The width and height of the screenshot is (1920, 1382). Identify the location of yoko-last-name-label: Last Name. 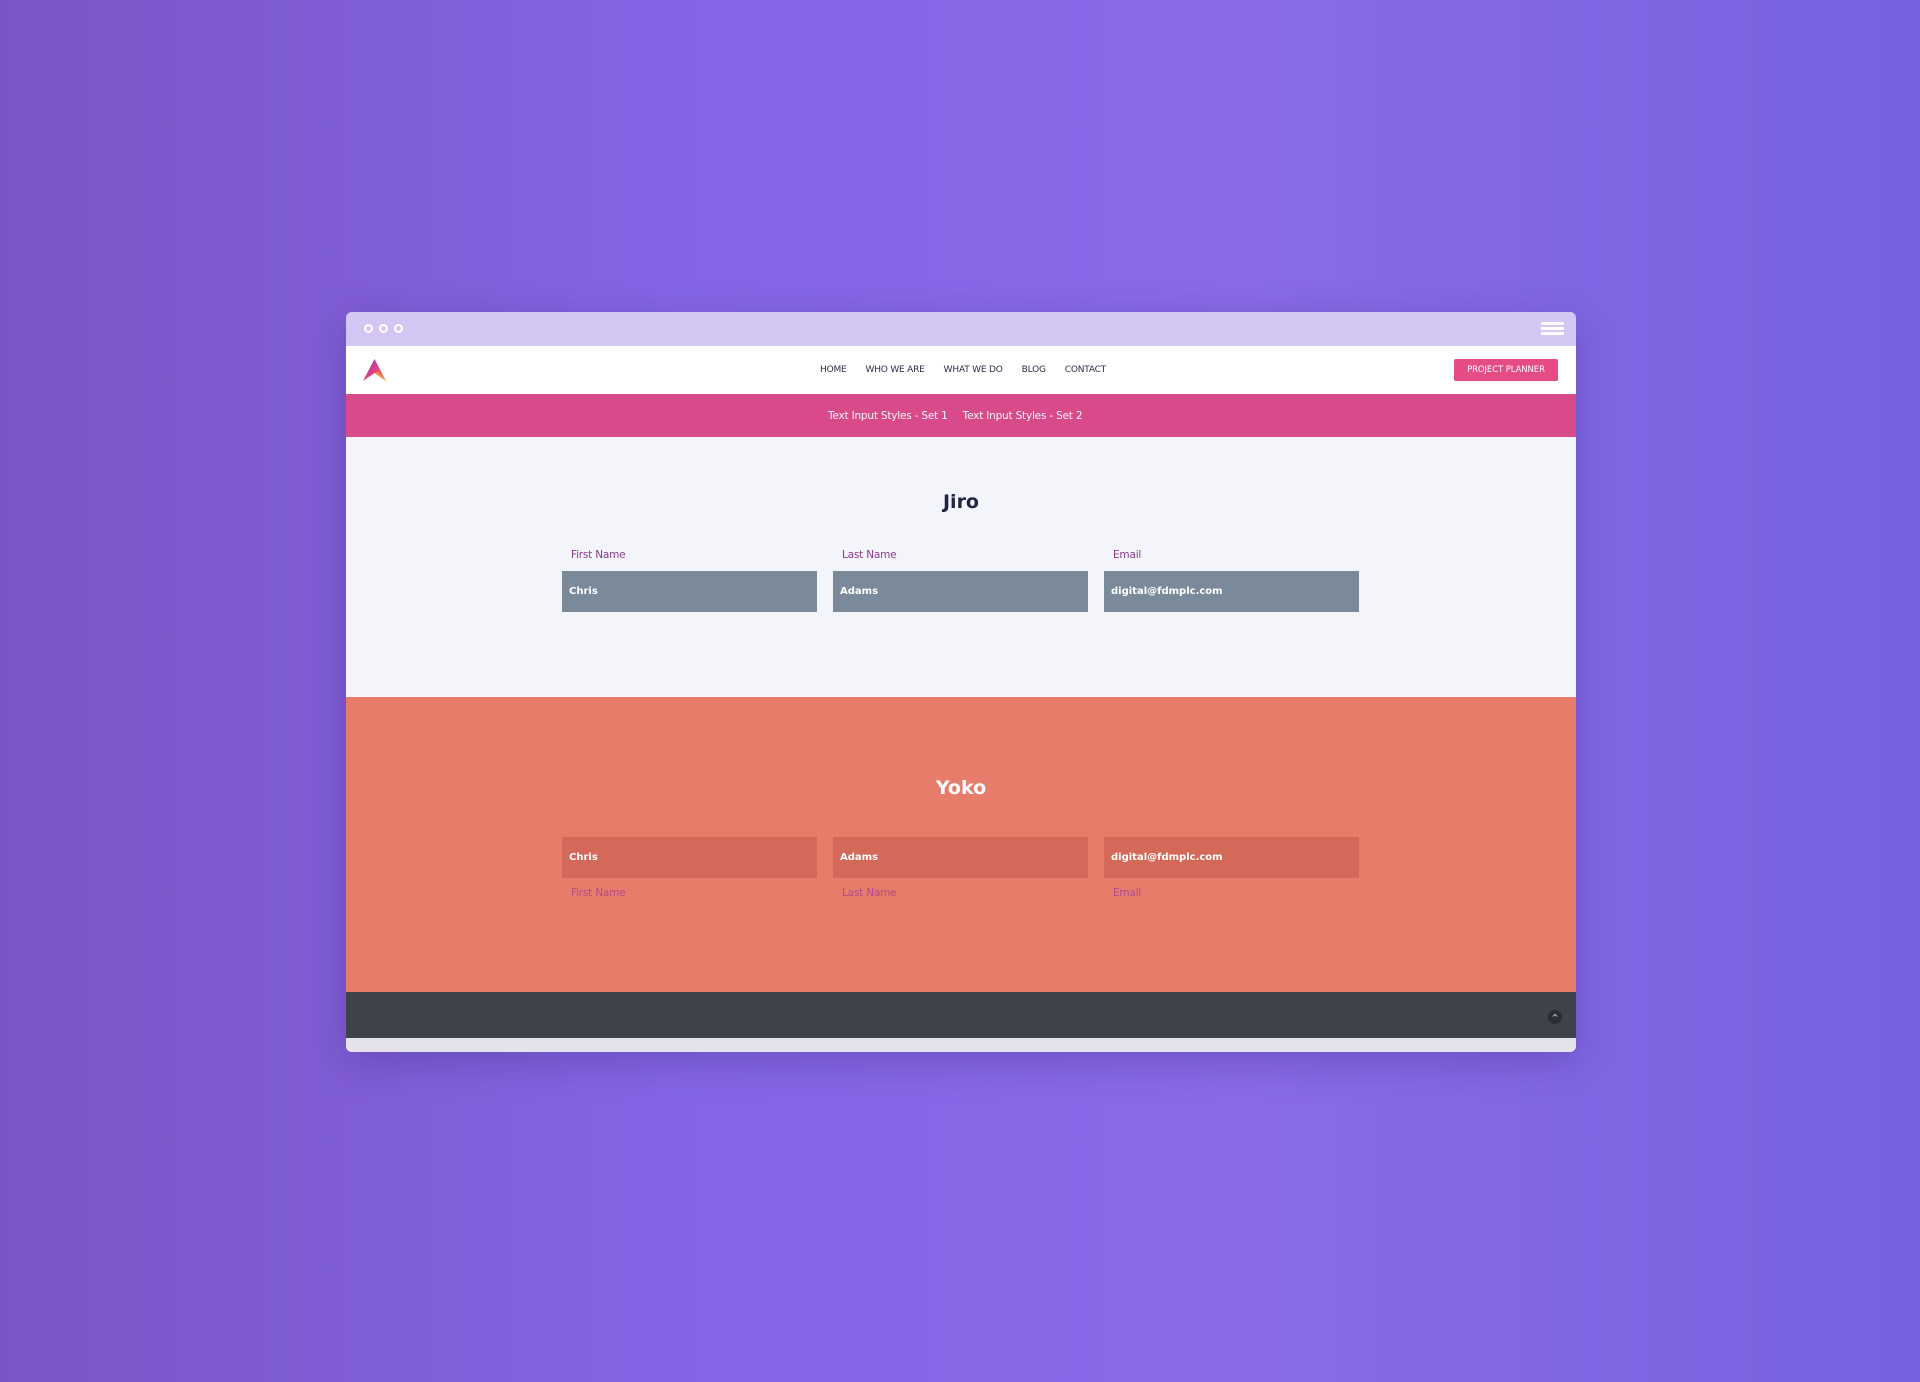
(869, 893).